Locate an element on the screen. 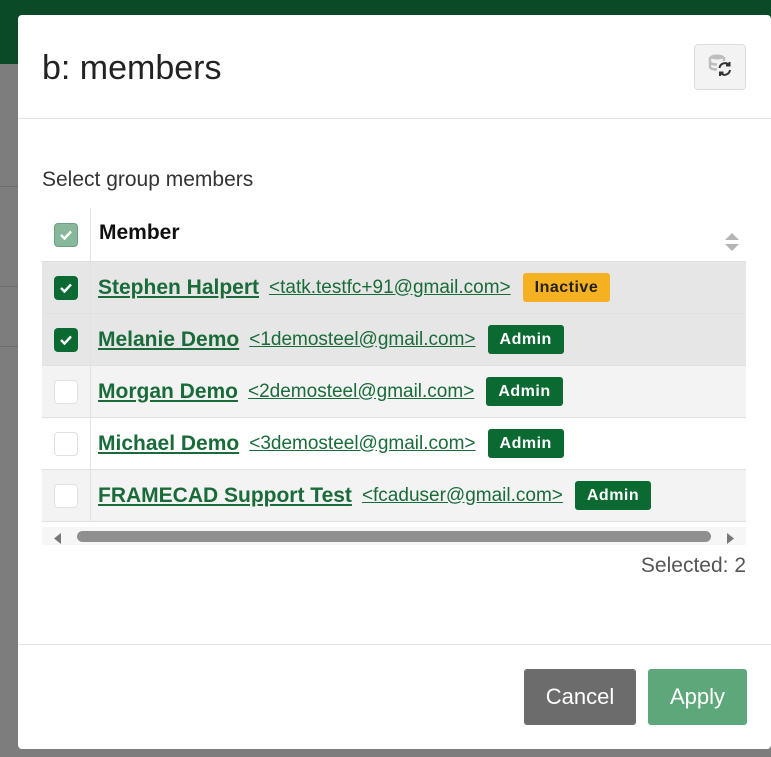  member-email-link: <tatk.testfc+91@gmail.com> is located at coordinates (390, 288).